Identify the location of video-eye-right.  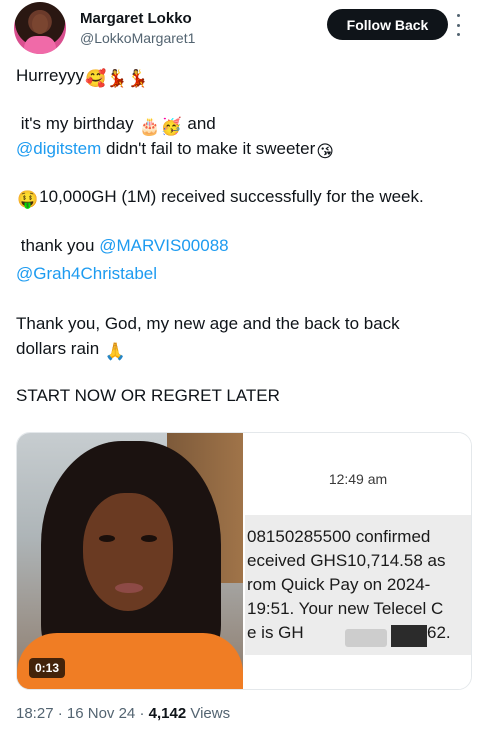
(149, 538).